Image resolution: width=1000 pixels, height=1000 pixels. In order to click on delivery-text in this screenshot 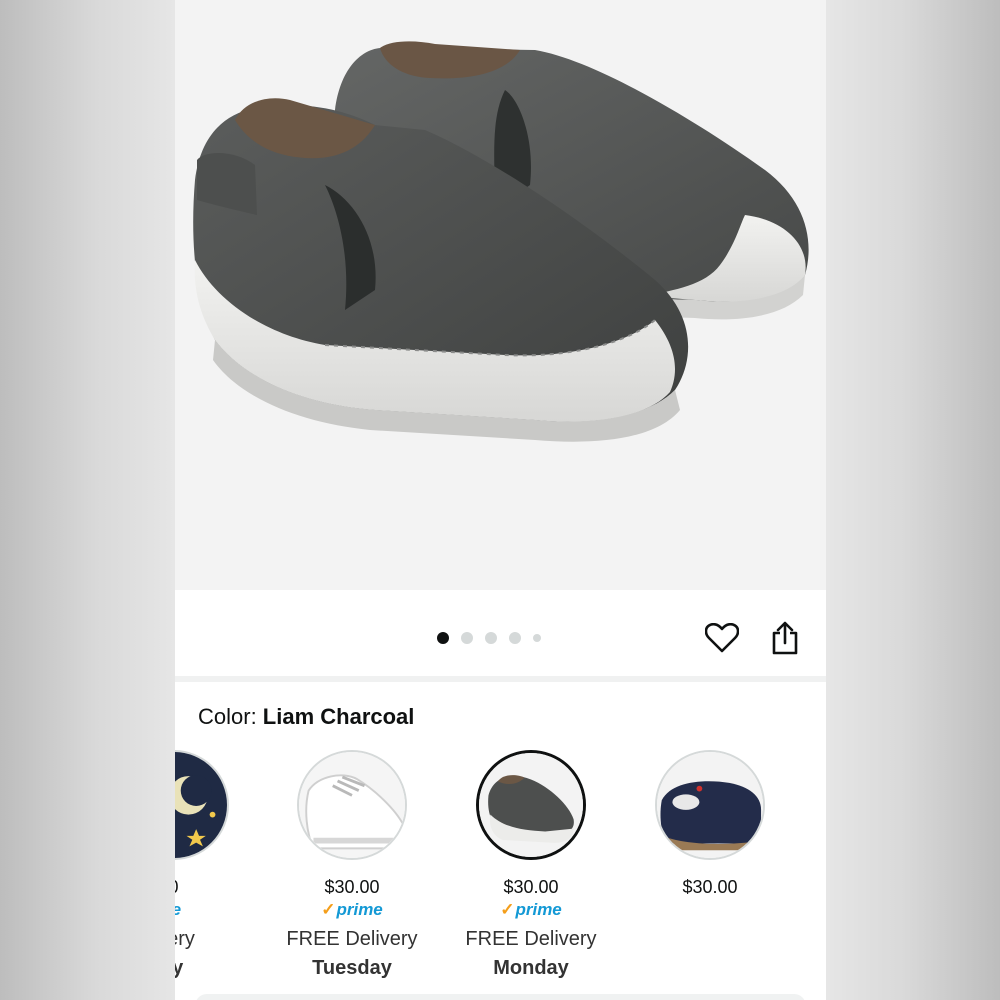, I will do `click(710, 939)`.